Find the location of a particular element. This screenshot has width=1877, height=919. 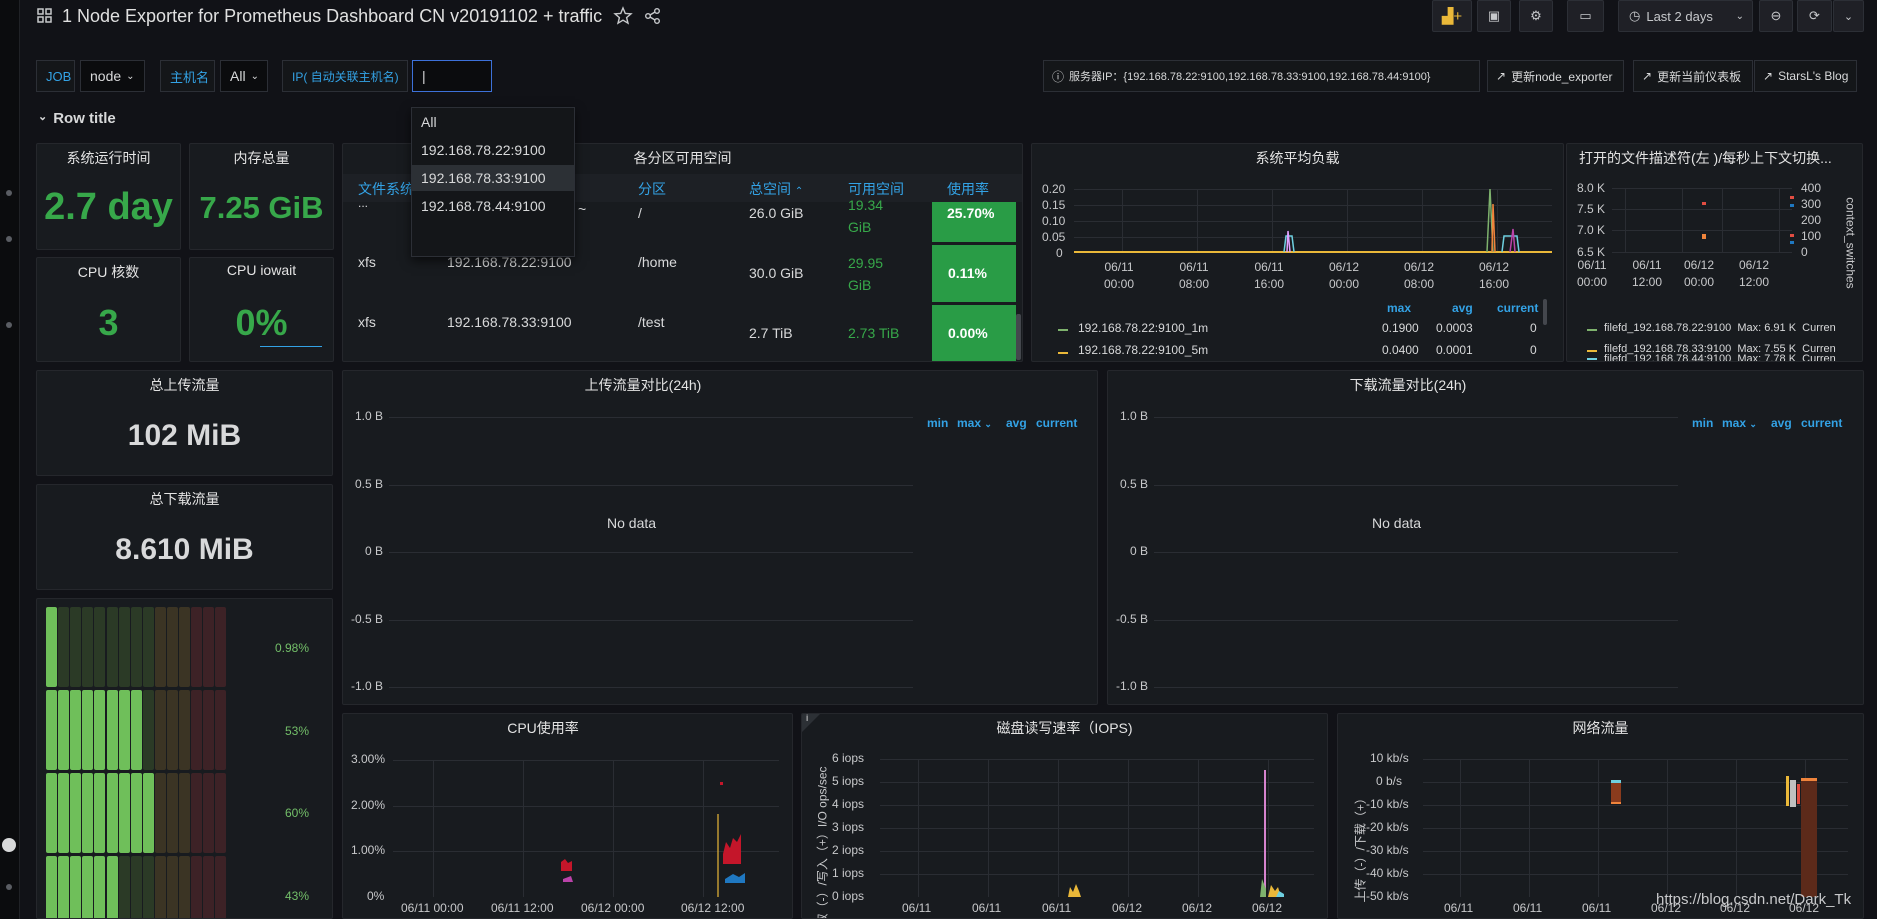

update-exporter-link: ↗ 更新node_exporter is located at coordinates (1555, 76).